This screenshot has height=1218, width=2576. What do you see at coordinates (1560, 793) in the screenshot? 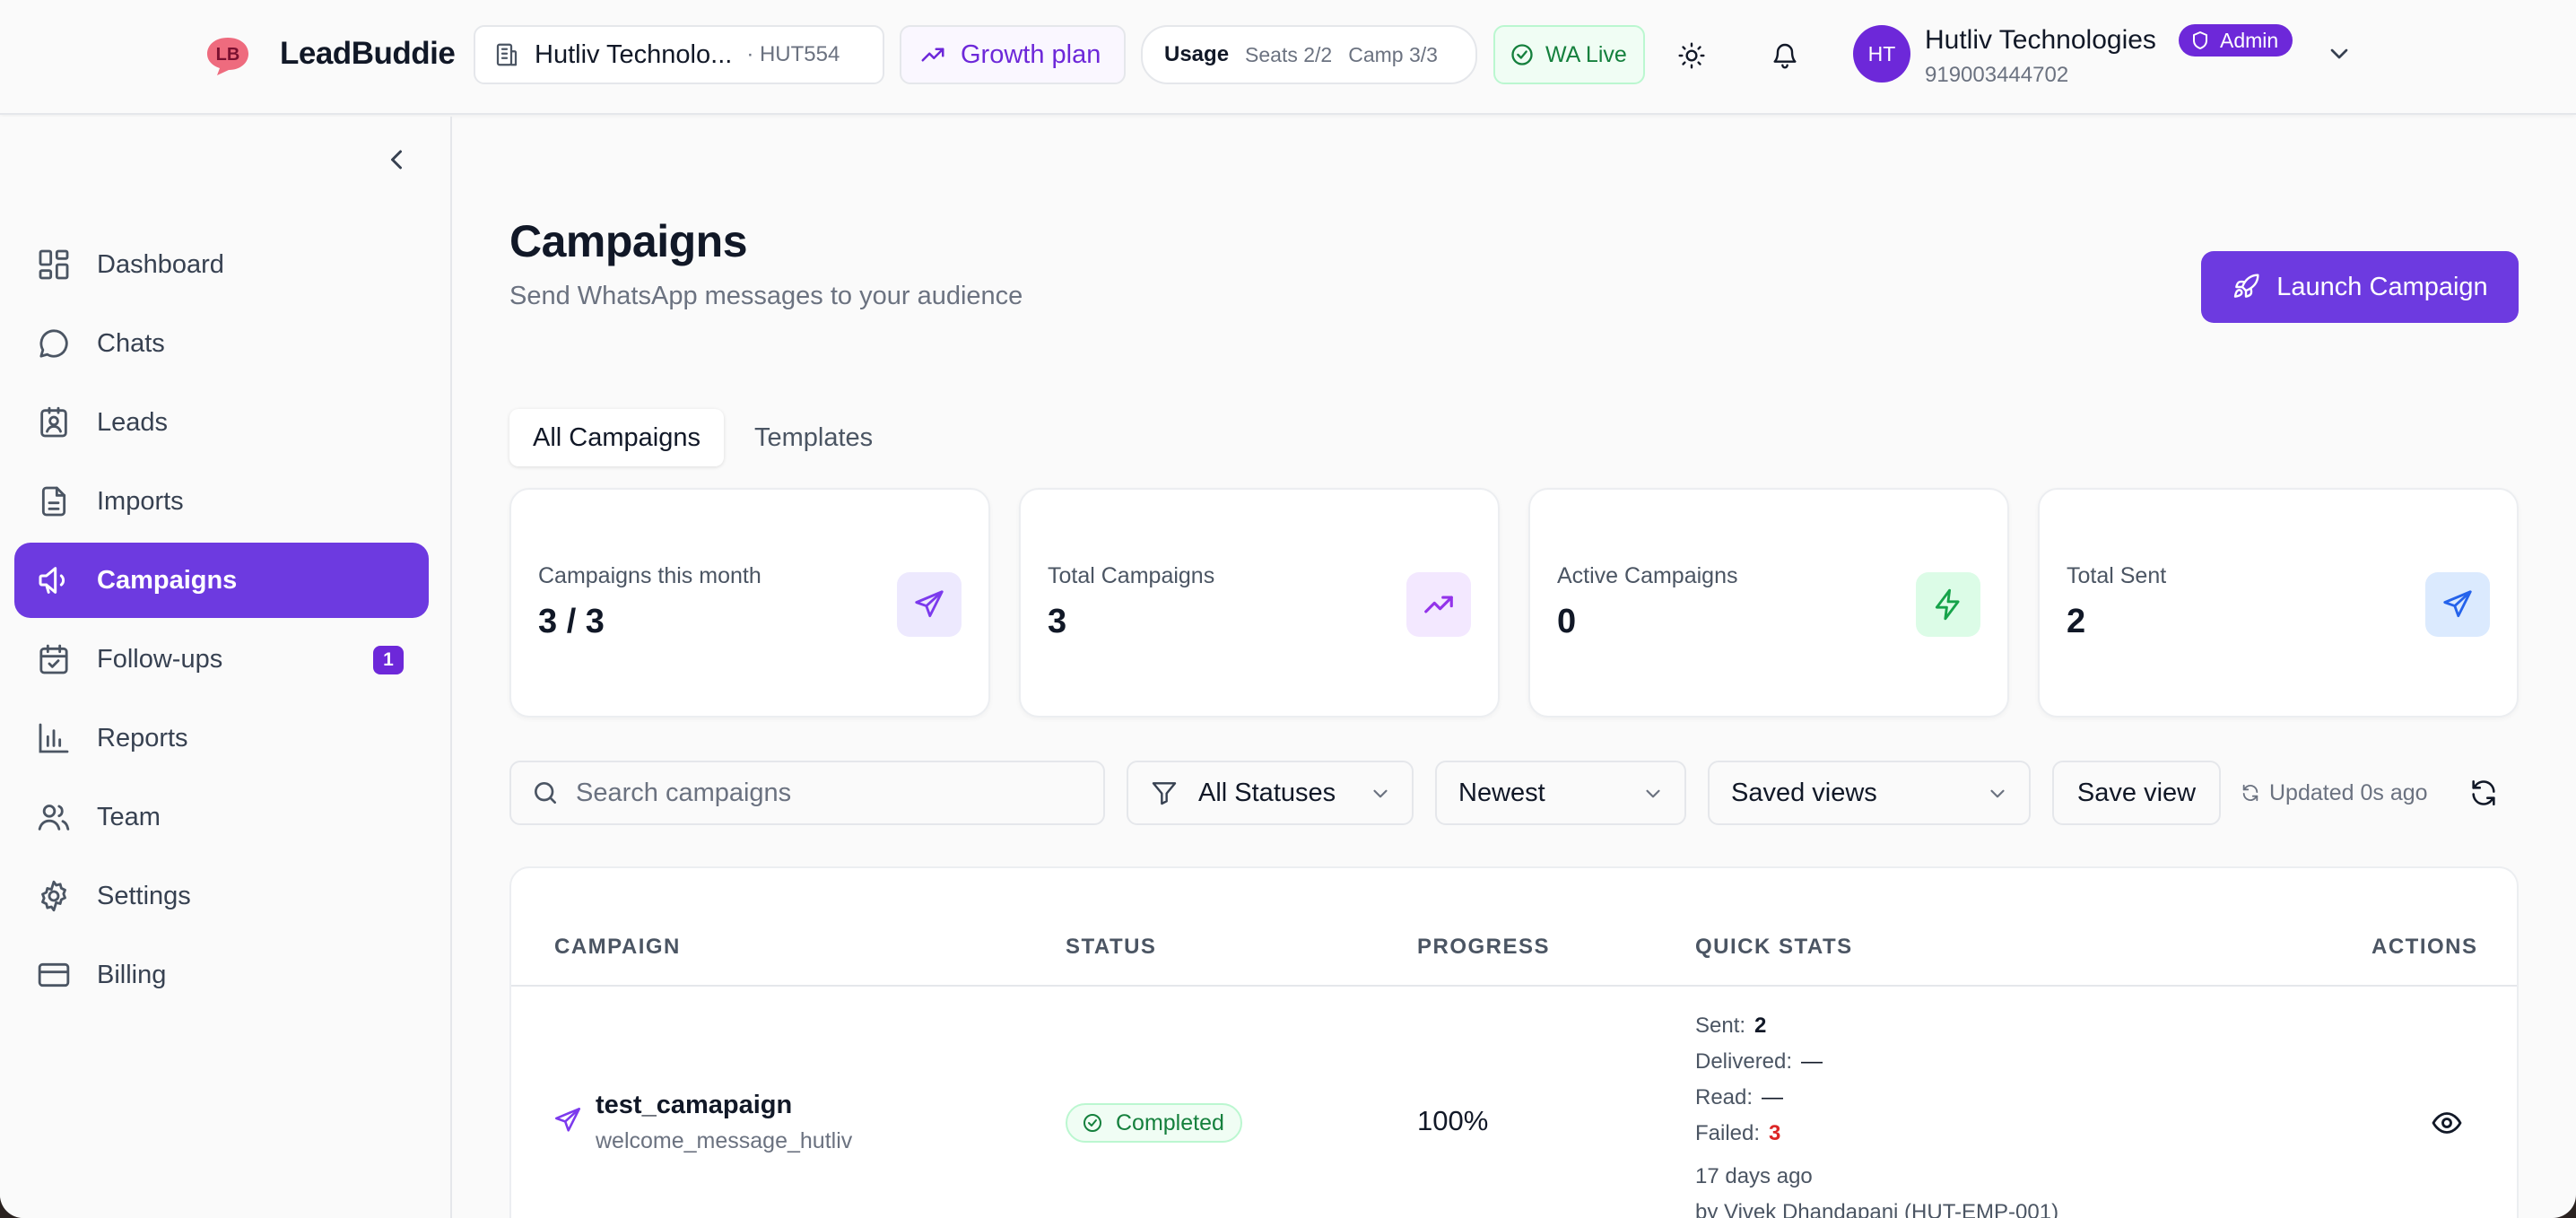
I see `sort-select: Newest` at bounding box center [1560, 793].